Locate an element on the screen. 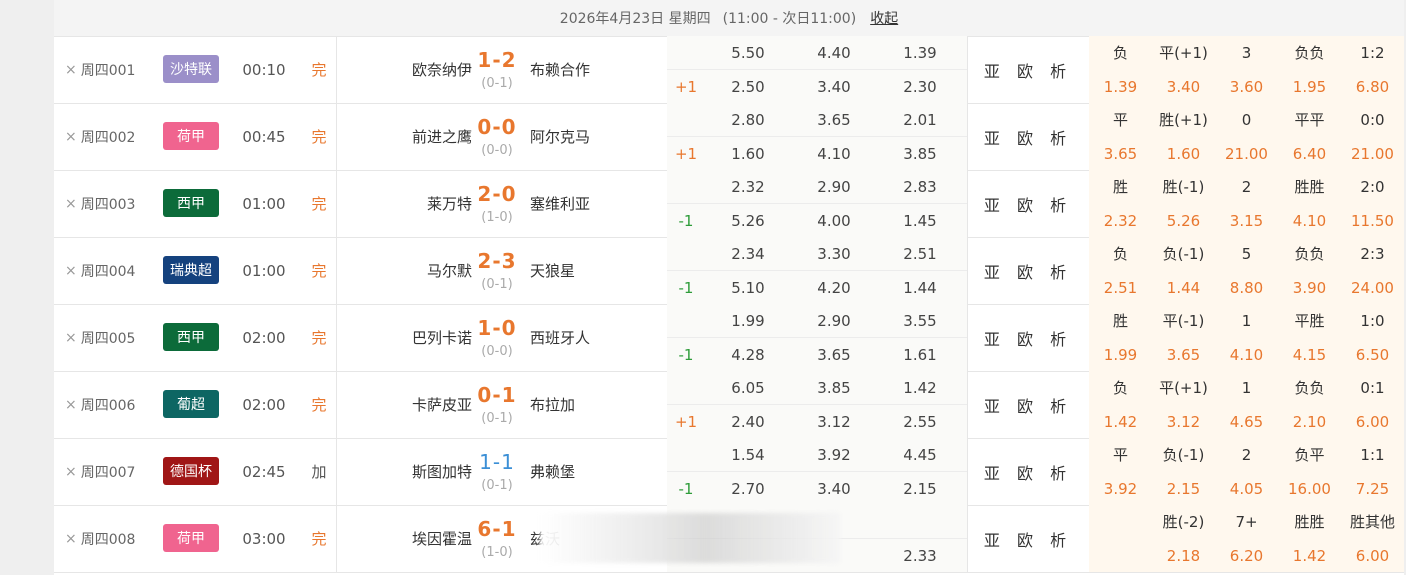  result-values: 1.99 3.65 4.10 4.15 6.50 is located at coordinates (1246, 354).